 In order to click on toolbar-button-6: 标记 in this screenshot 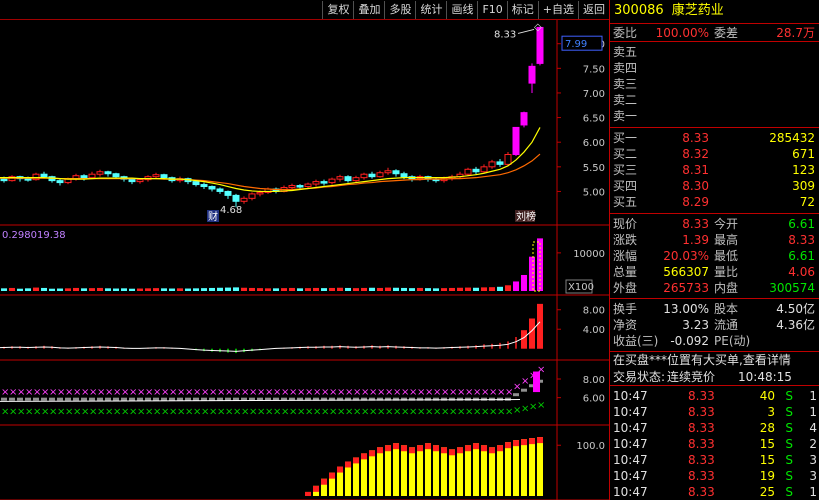, I will do `click(522, 10)`.